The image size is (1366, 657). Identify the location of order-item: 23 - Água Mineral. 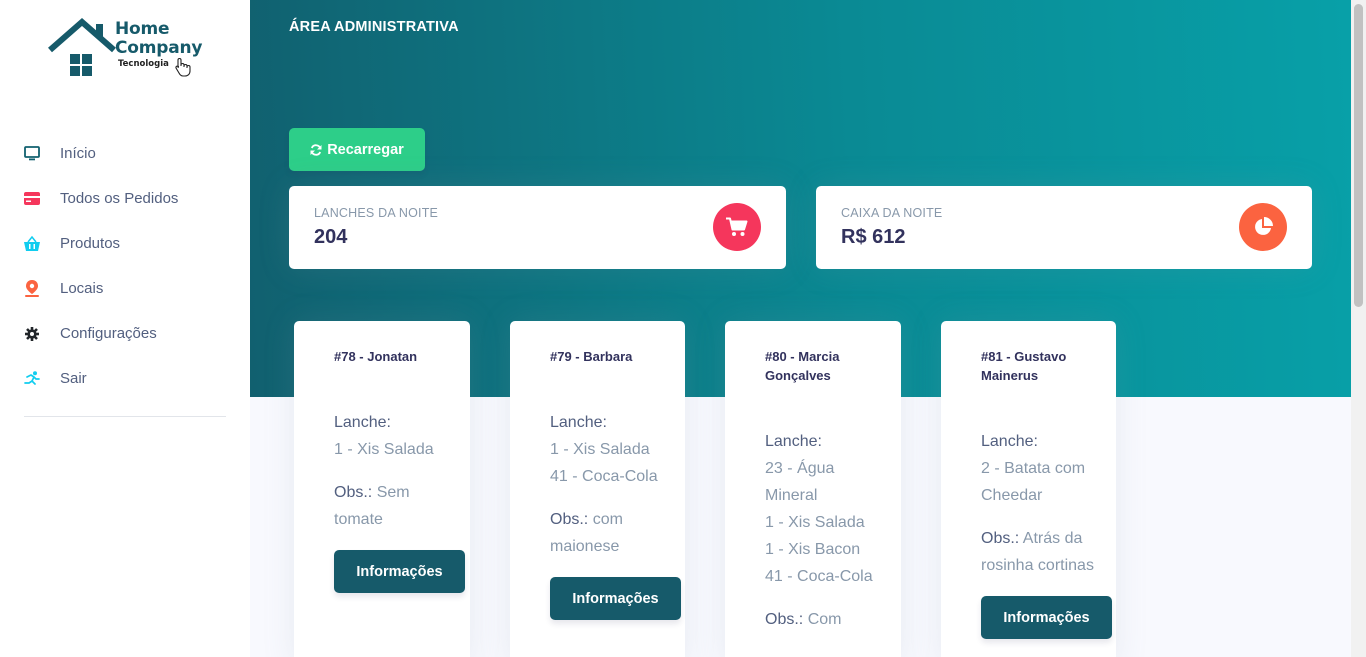
(800, 482).